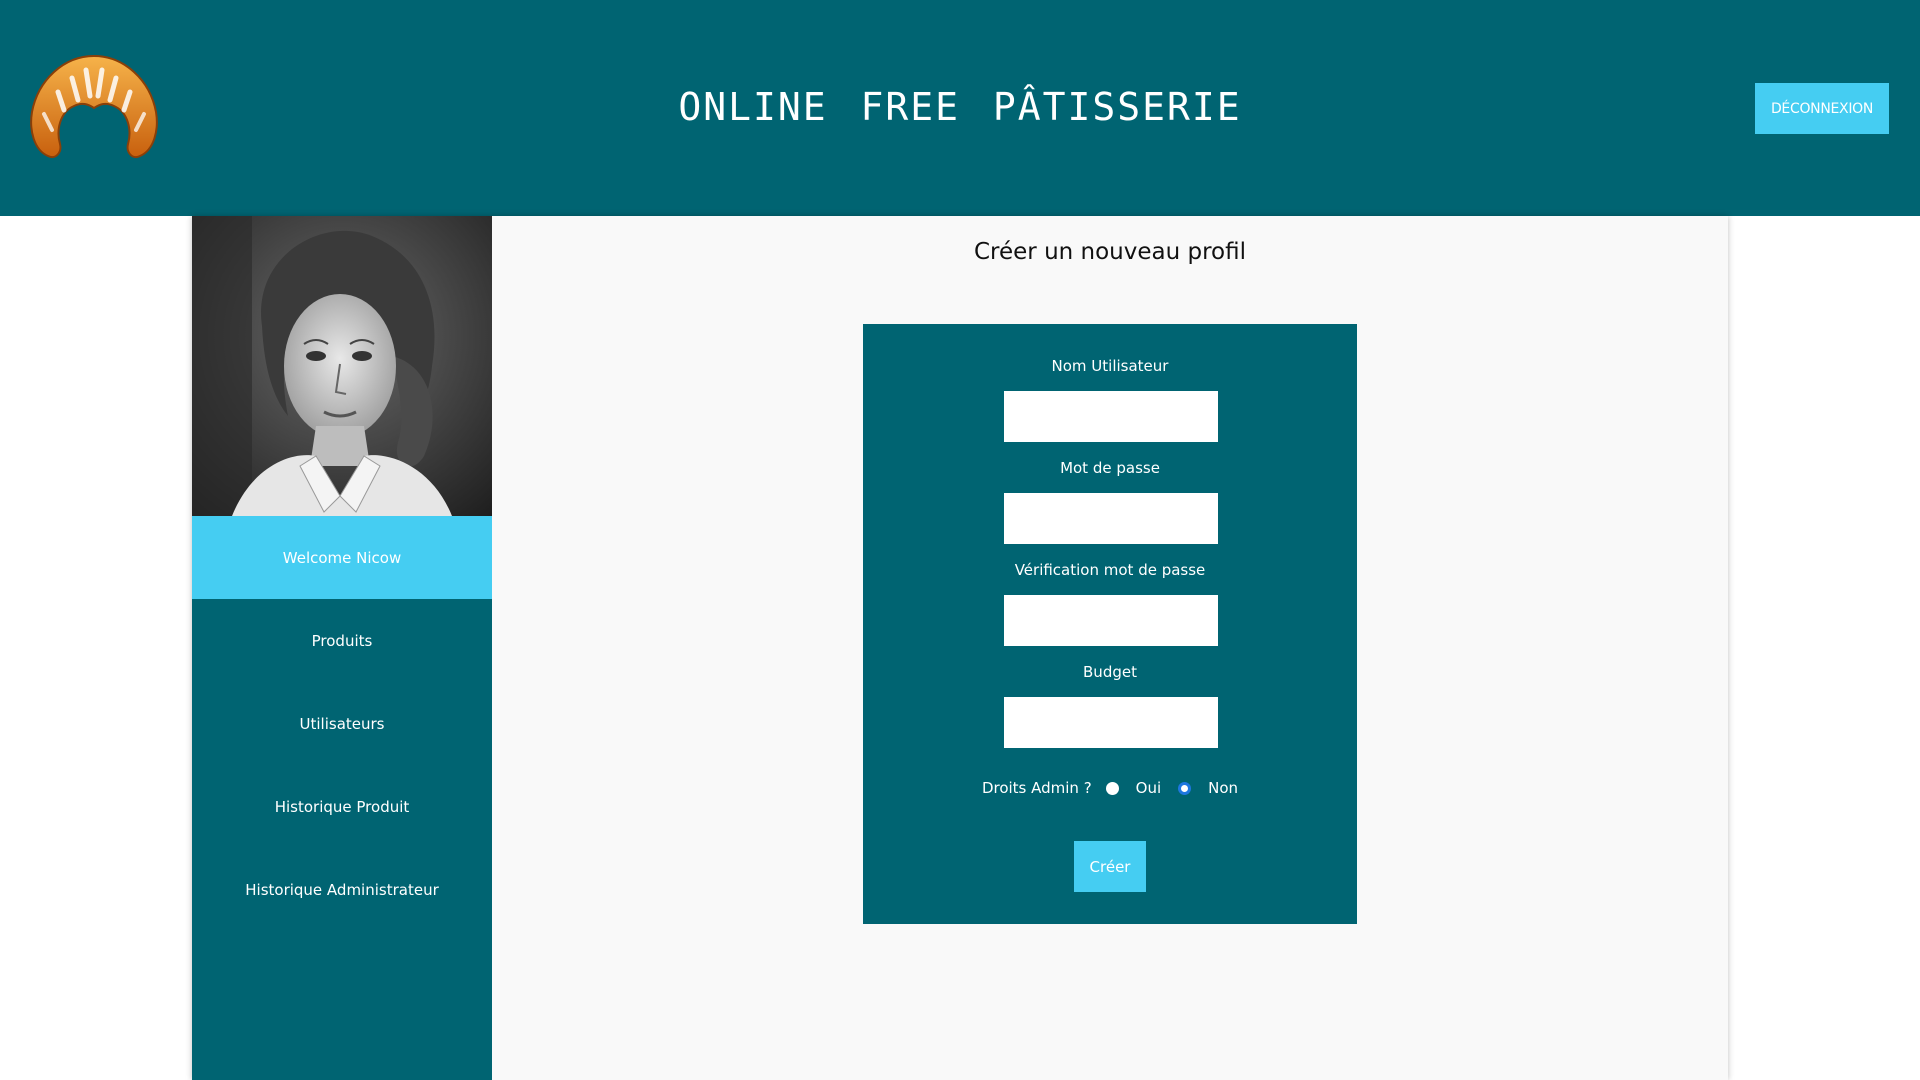 This screenshot has width=1920, height=1080. I want to click on budget-input, so click(1111, 722).